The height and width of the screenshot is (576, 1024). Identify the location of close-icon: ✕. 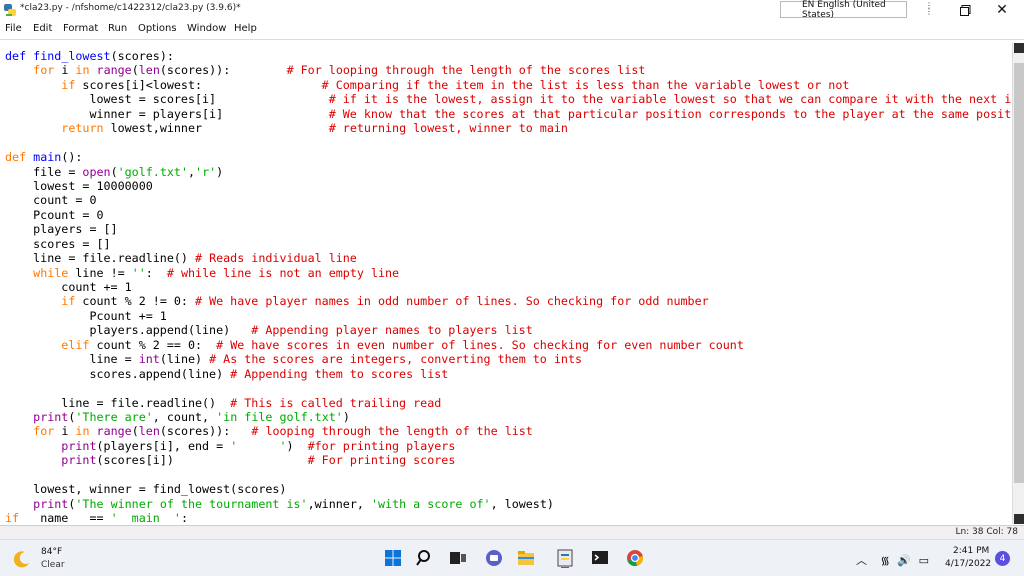
(1002, 10).